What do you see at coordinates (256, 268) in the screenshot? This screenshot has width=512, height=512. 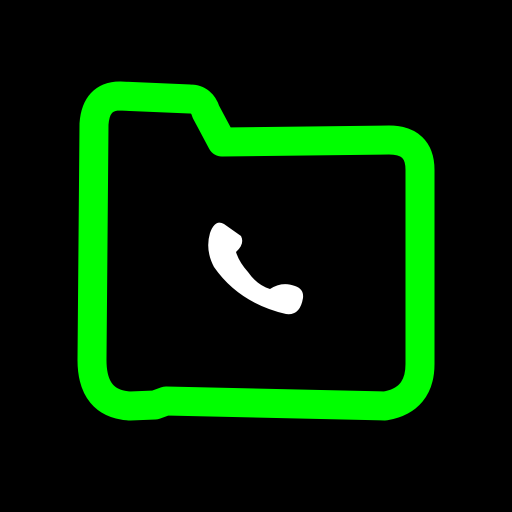 I see `phone-handset-icon` at bounding box center [256, 268].